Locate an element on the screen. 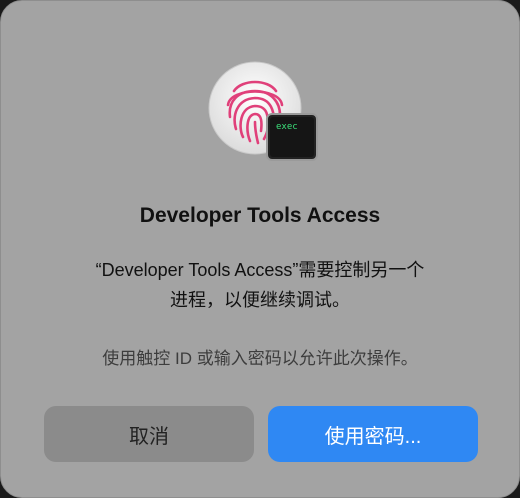 This screenshot has width=520, height=498. dialog-subtitle: 使用触控 ID 或输入密码以允许此次操作。 is located at coordinates (260, 358).